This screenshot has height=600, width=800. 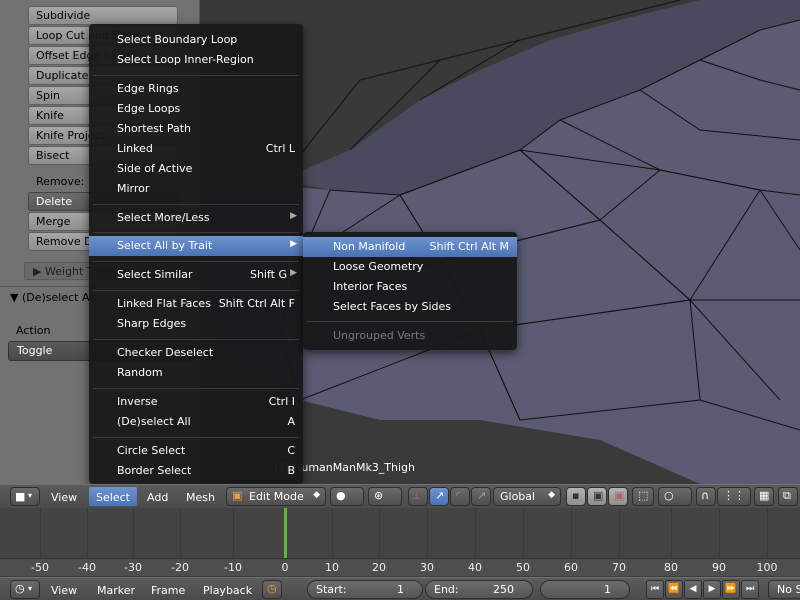 I want to click on menu-item-interior-faces: Interior Faces, so click(x=410, y=287).